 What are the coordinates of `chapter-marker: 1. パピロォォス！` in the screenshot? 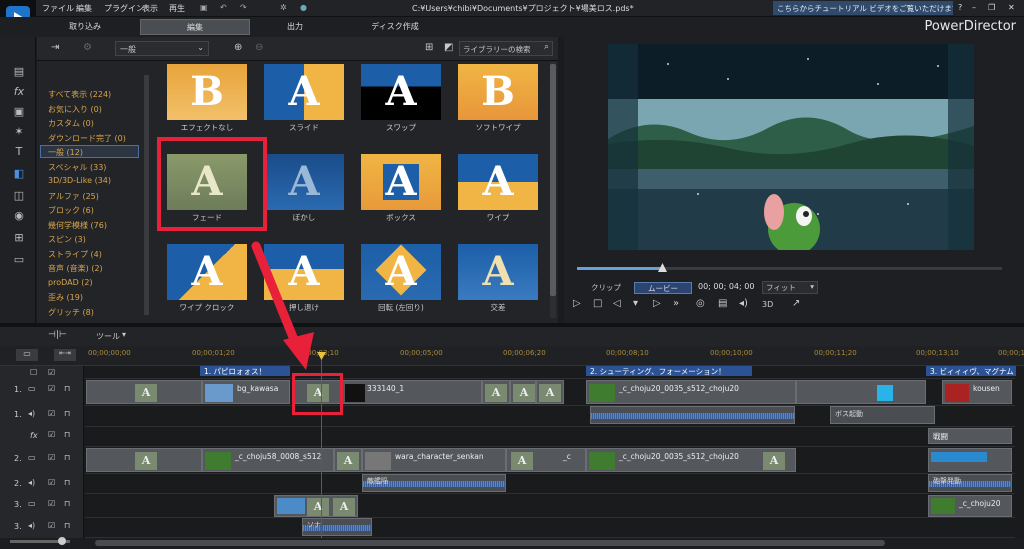 It's located at (245, 371).